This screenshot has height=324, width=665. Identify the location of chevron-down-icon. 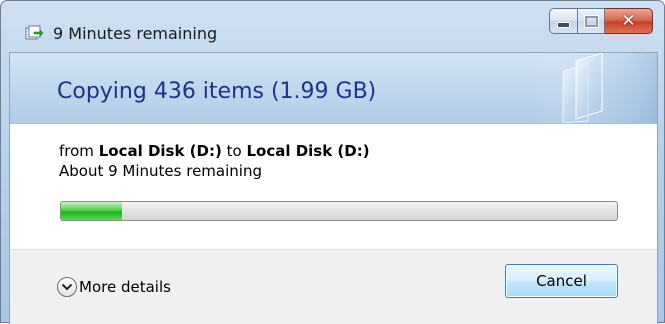
(67, 287).